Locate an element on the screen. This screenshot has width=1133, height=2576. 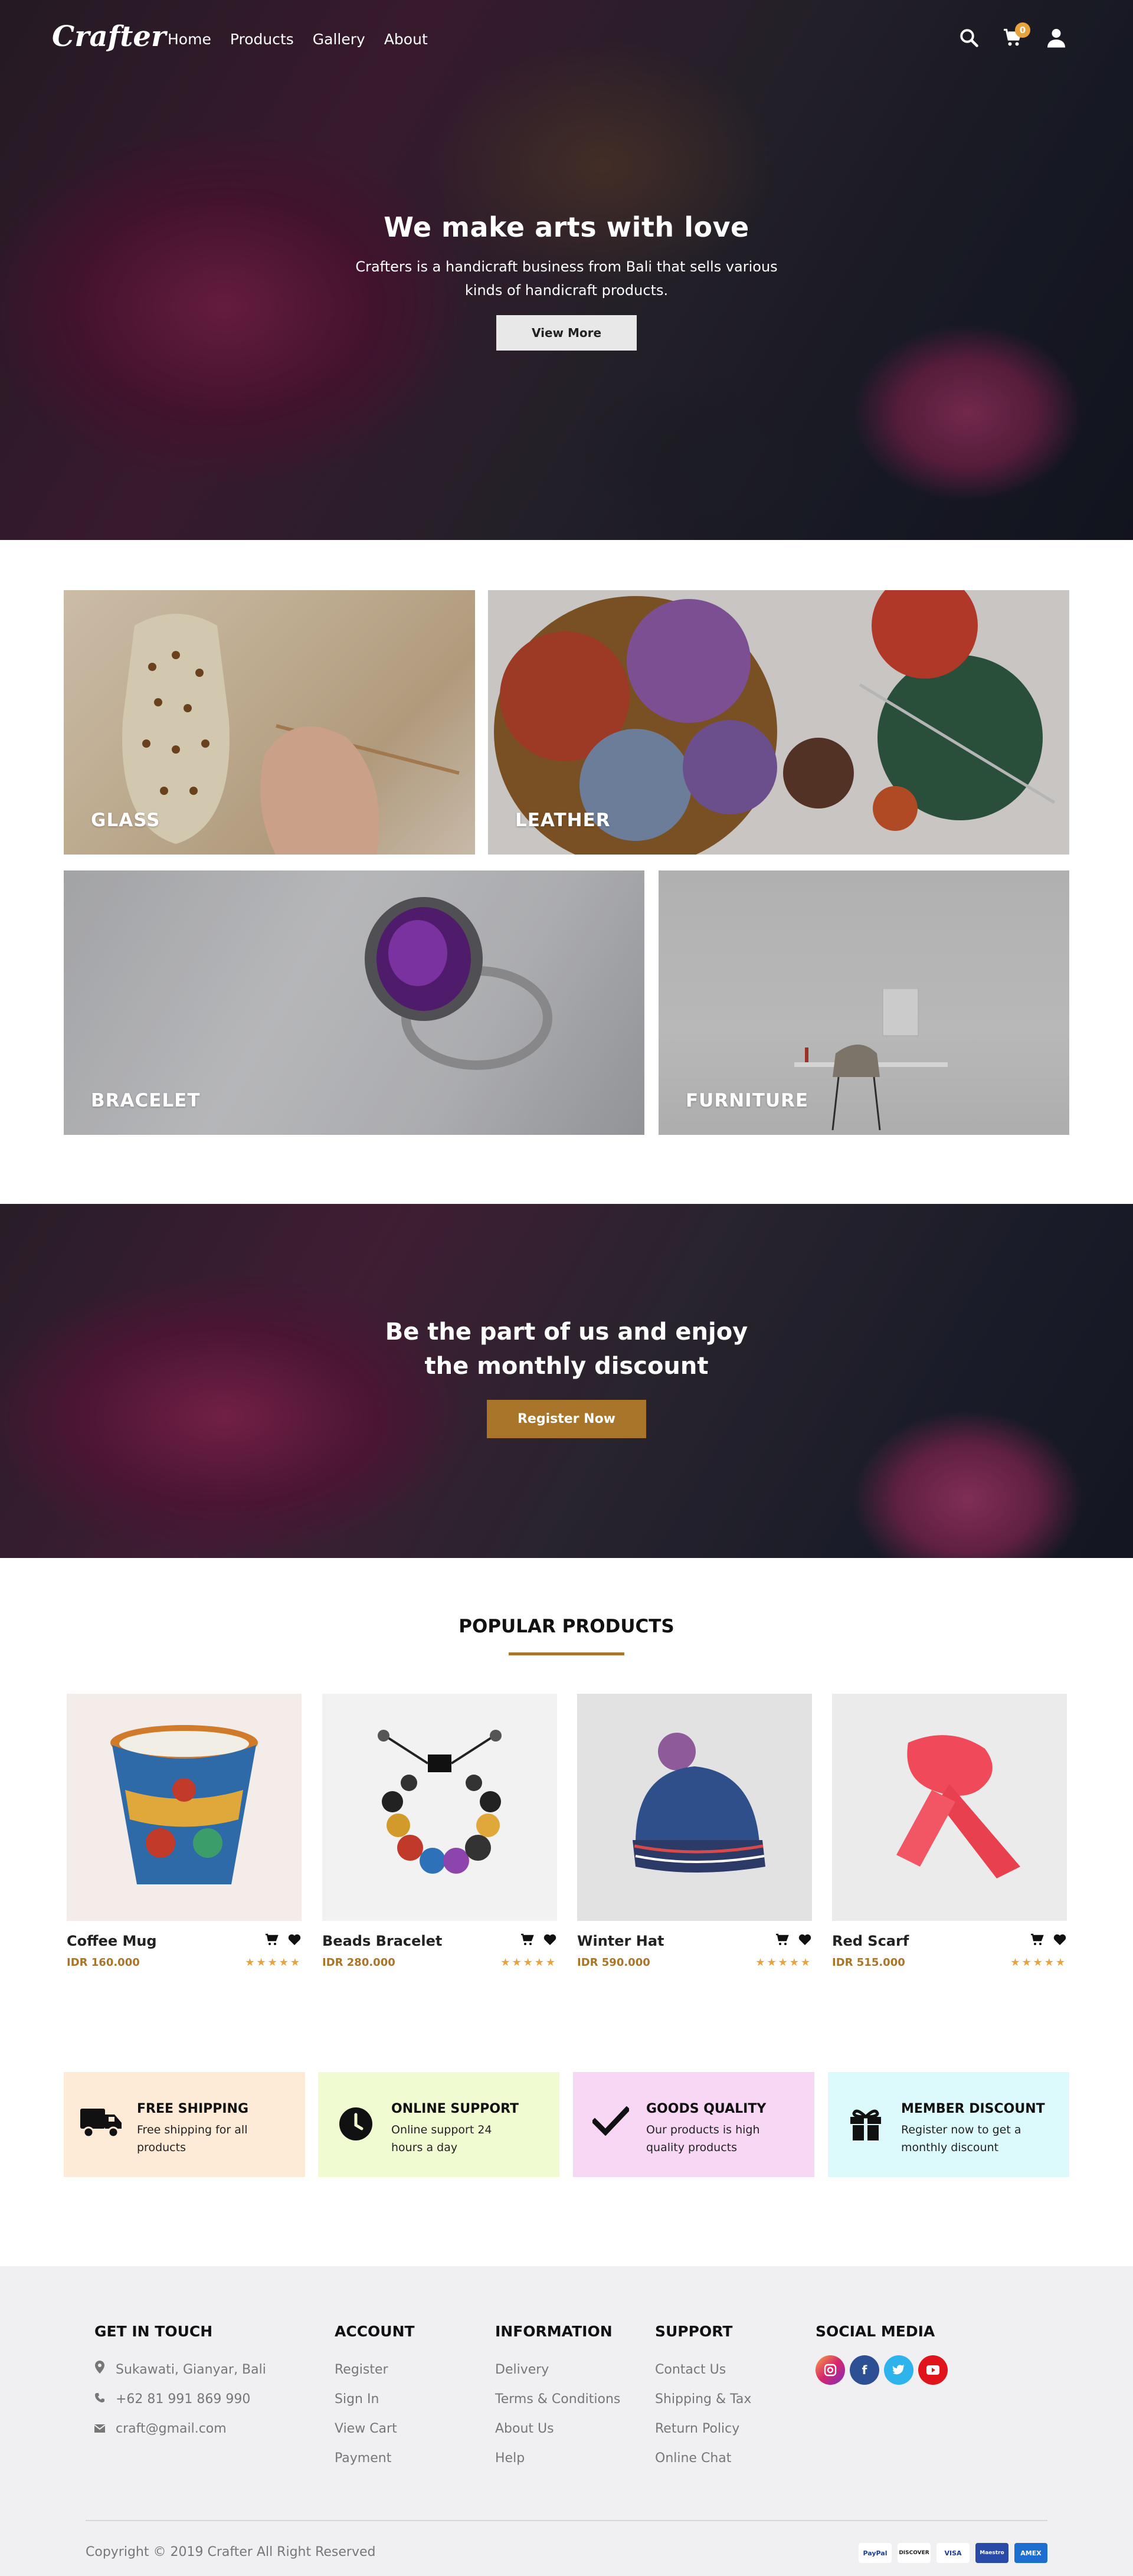
twitter-icon is located at coordinates (898, 2370).